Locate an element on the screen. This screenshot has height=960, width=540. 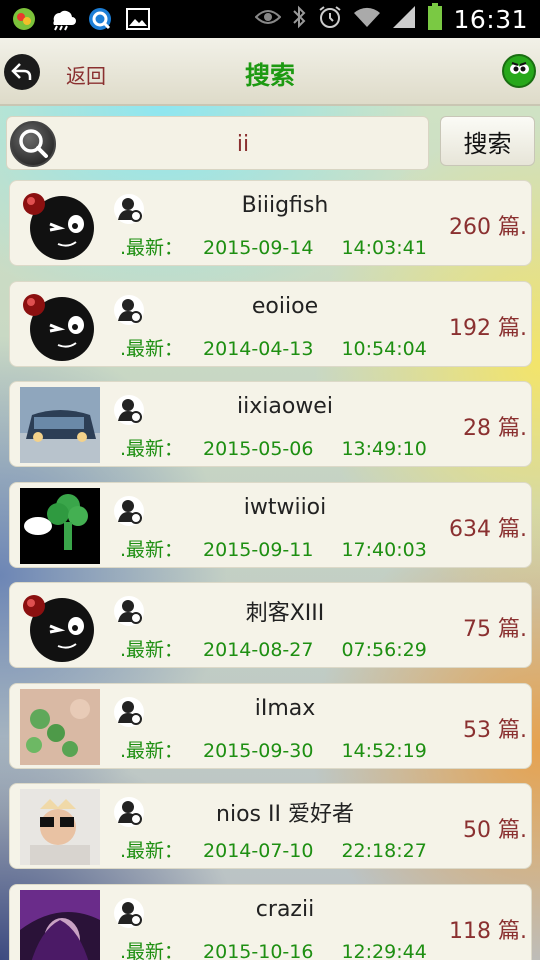
latest-date: 2015-09-30 is located at coordinates (258, 750).